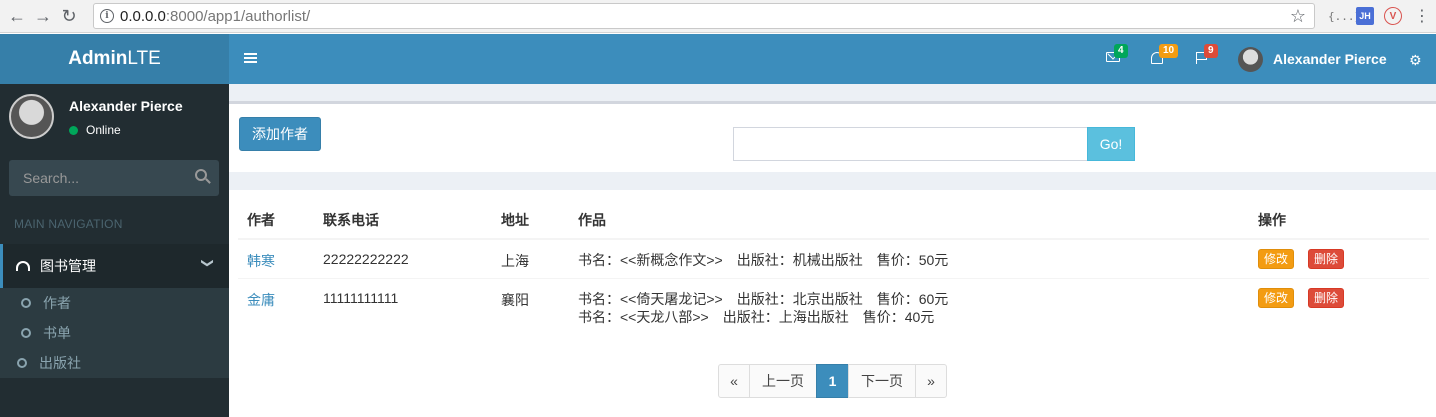  I want to click on user-panel: Alexander Pierce Online, so click(114, 119).